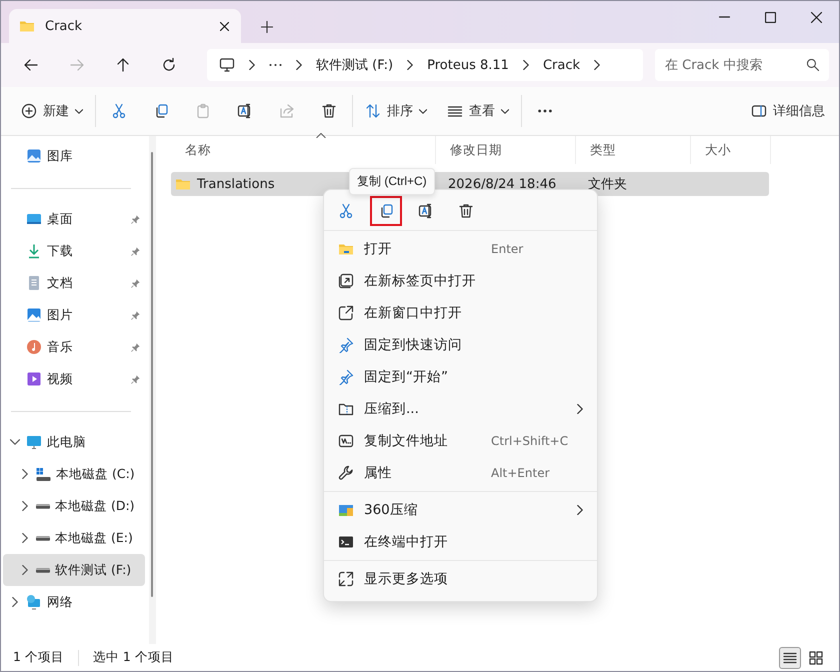 The width and height of the screenshot is (840, 672). Describe the element at coordinates (816, 658) in the screenshot. I see `tiles-view-icon` at that location.